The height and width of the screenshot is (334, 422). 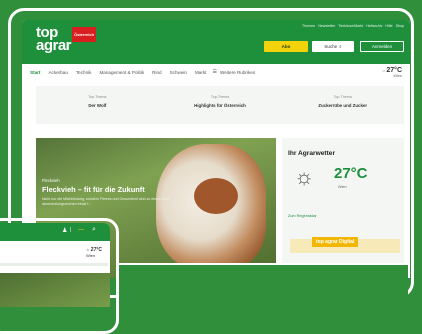 What do you see at coordinates (84, 72) in the screenshot?
I see `nav-item-technik: Technik` at bounding box center [84, 72].